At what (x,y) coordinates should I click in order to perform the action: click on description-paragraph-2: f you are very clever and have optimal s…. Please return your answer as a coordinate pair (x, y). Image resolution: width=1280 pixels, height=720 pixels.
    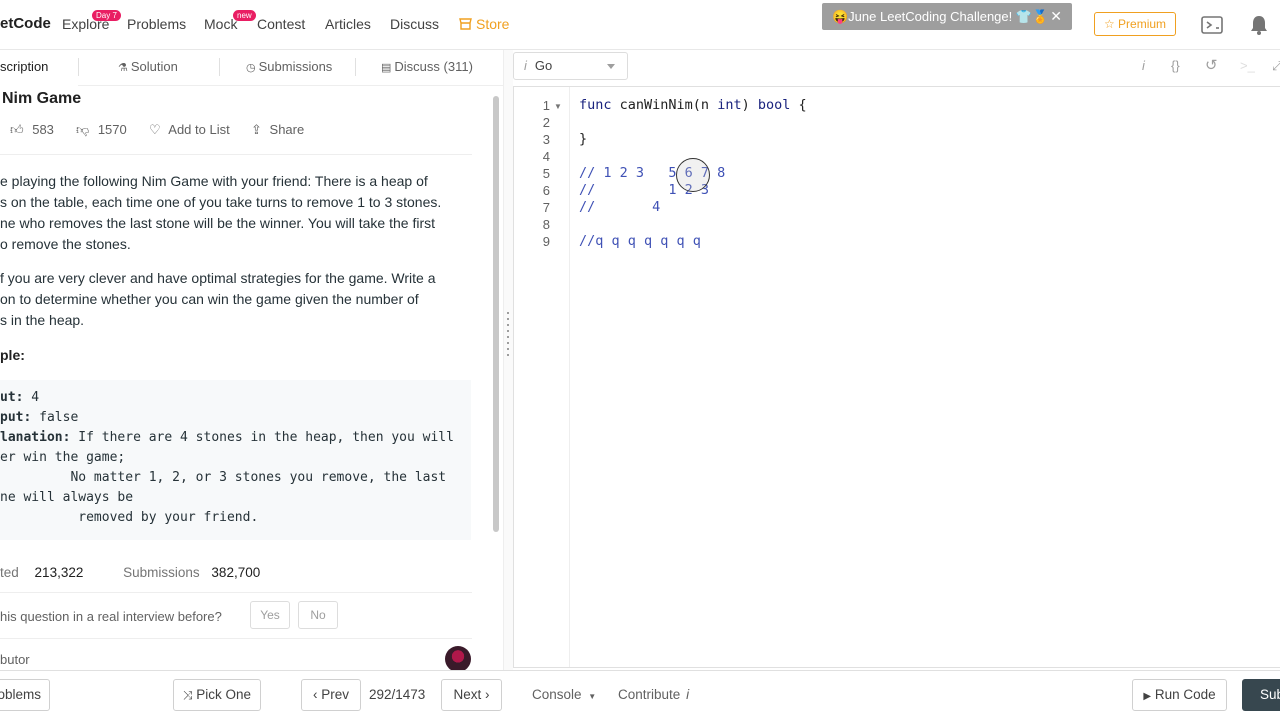
    Looking at the image, I should click on (235, 299).